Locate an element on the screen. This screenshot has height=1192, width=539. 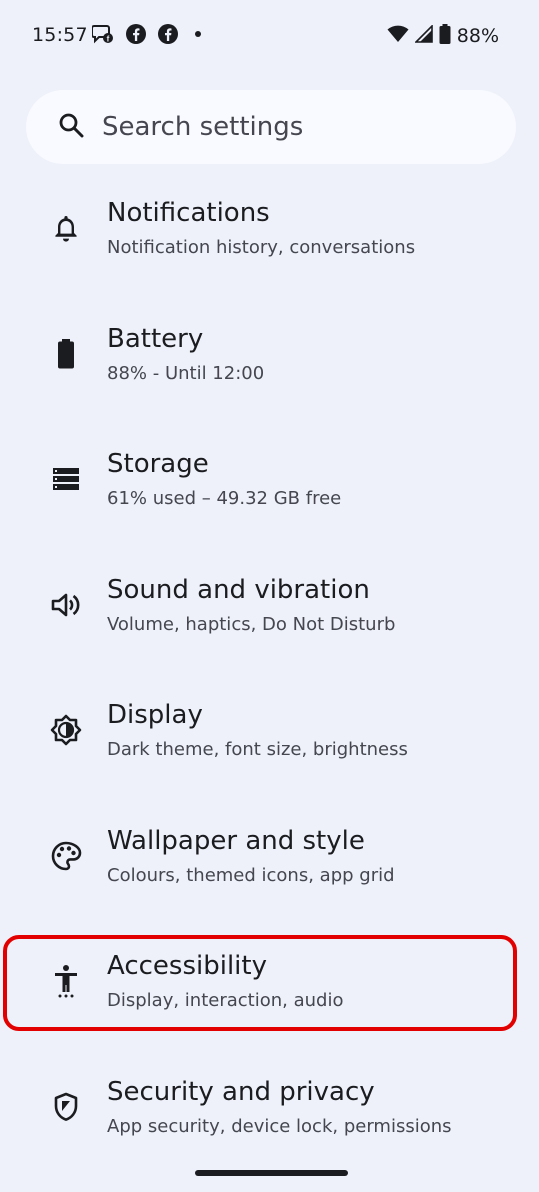
wifi-icon is located at coordinates (398, 36).